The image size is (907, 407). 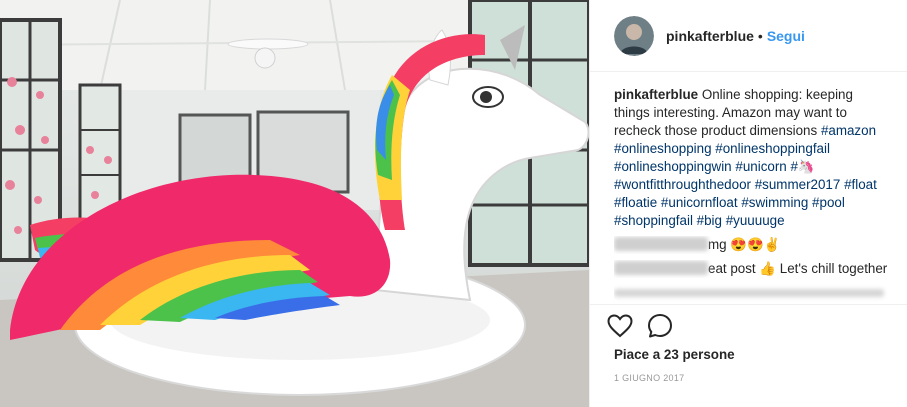 I want to click on likes-count: Piace a 23 persone, so click(x=674, y=354).